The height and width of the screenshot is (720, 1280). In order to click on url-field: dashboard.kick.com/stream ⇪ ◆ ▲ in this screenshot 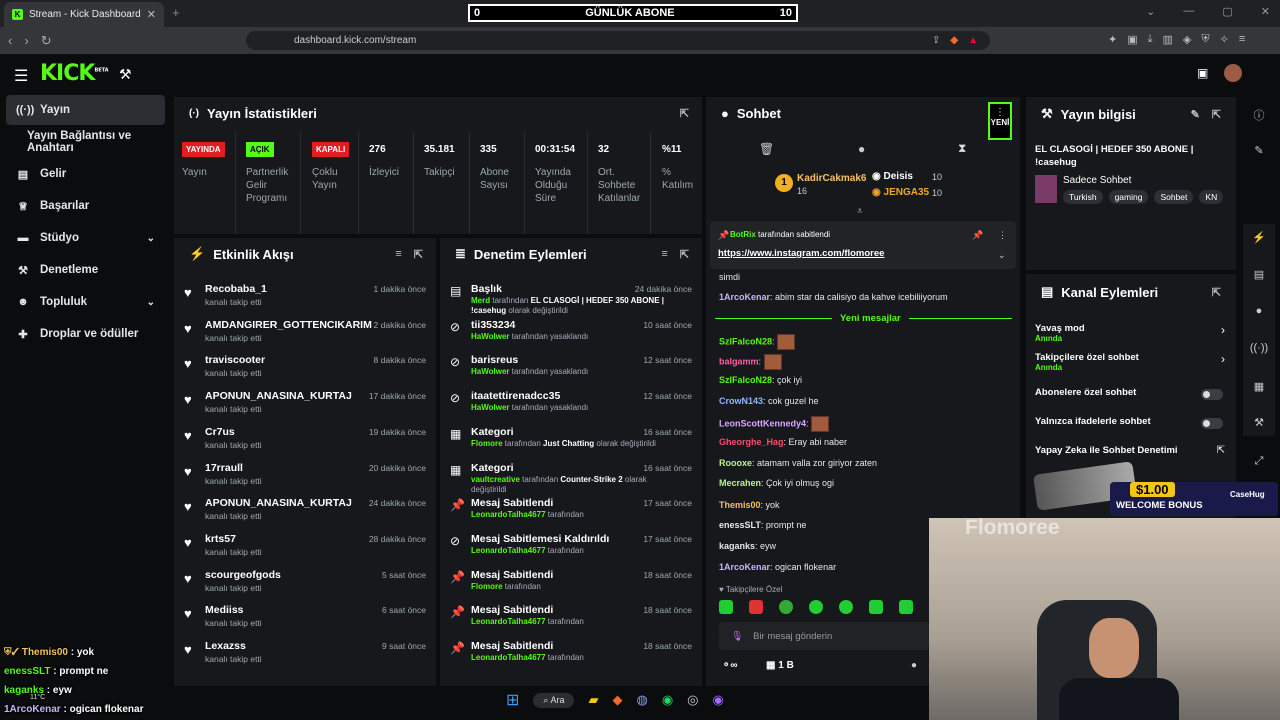, I will do `click(618, 40)`.